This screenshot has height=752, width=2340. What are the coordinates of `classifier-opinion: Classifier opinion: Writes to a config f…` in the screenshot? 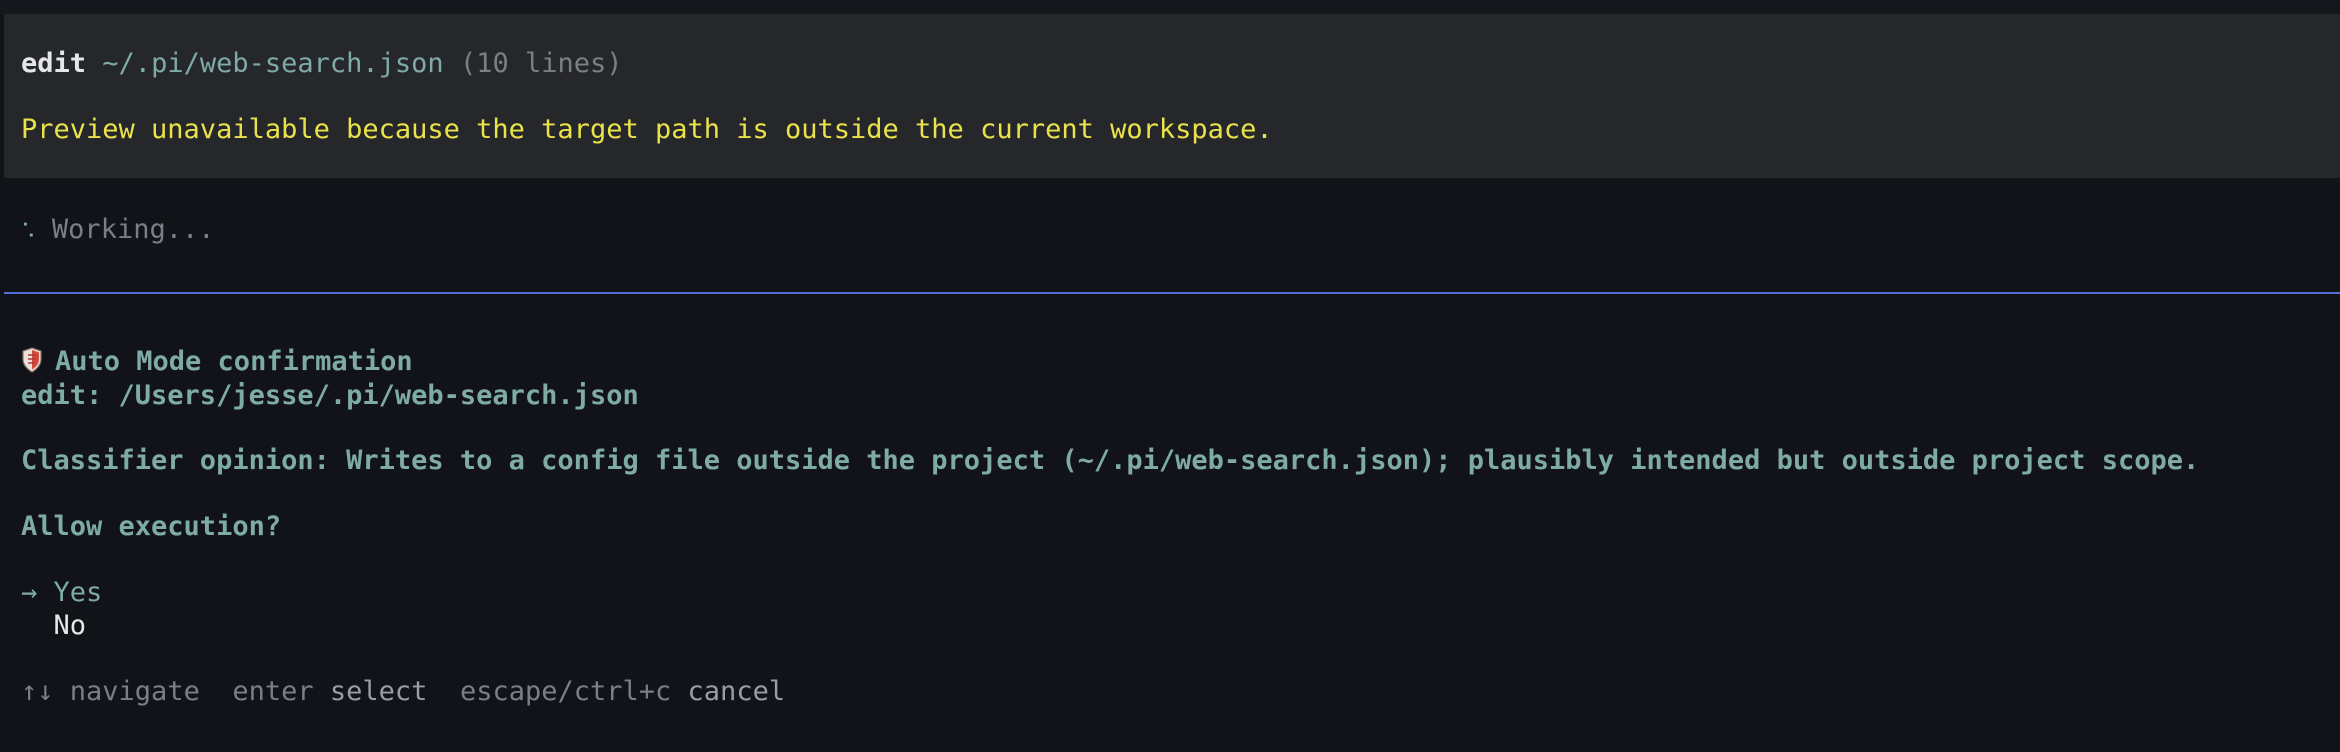 It's located at (1110, 460).